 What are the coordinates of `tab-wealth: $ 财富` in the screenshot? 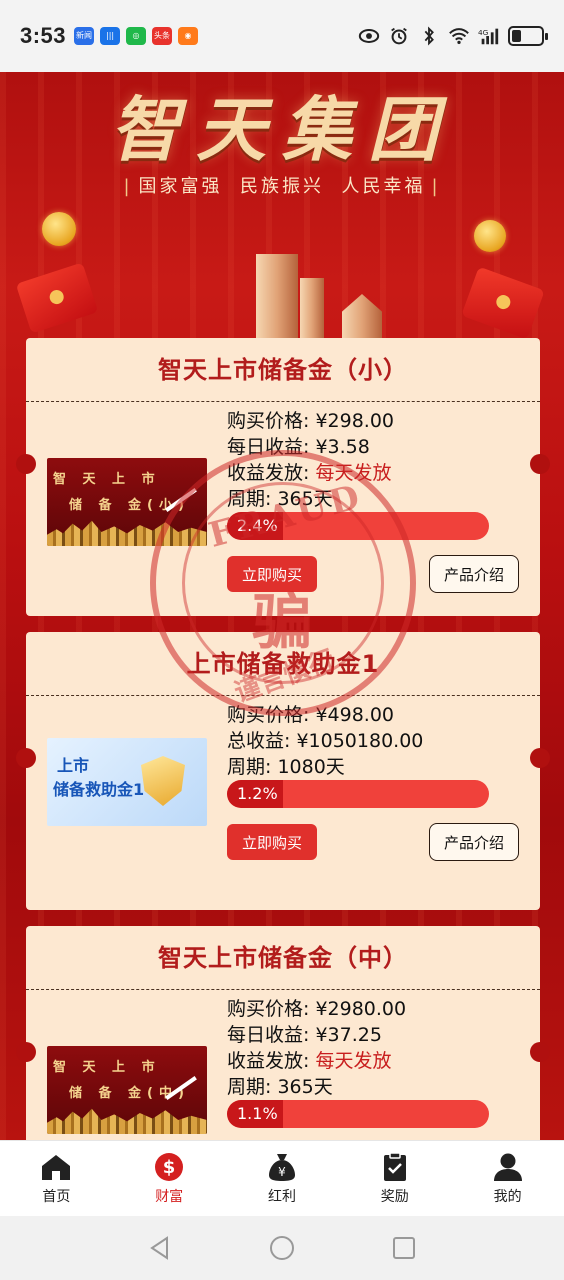 It's located at (169, 1178).